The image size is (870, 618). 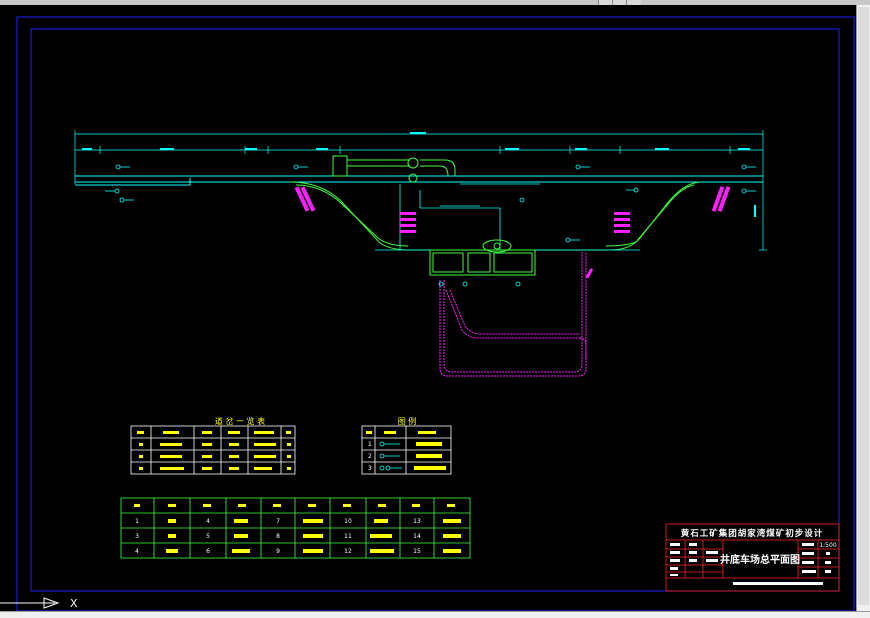 I want to click on turnout-table-title: 道 岔 一 览 表, so click(x=240, y=421).